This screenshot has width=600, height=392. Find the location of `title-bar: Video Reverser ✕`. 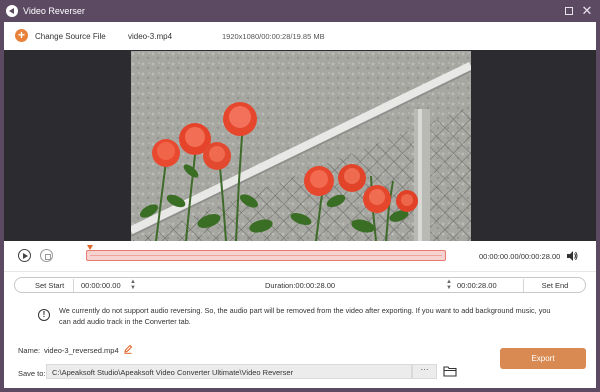

title-bar: Video Reverser ✕ is located at coordinates (300, 11).